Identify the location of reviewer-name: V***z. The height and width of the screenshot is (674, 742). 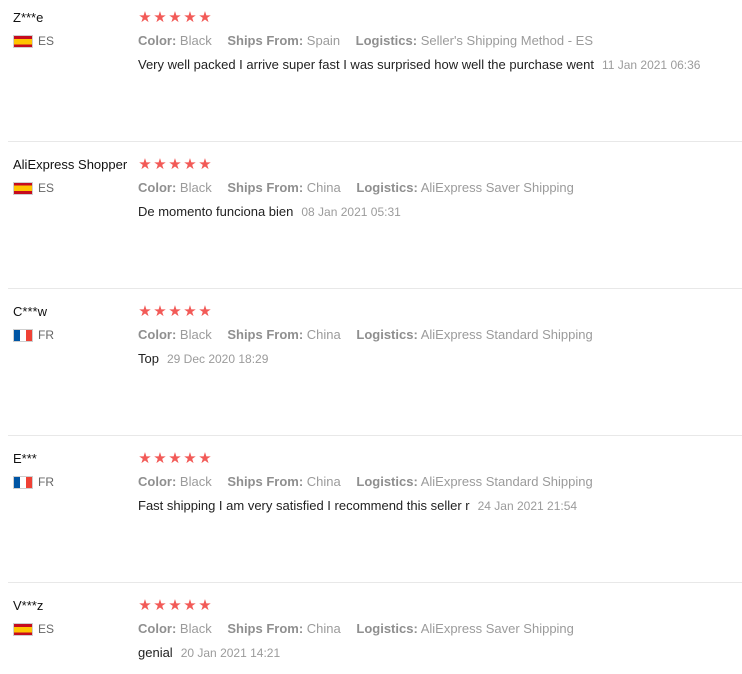
(28, 605).